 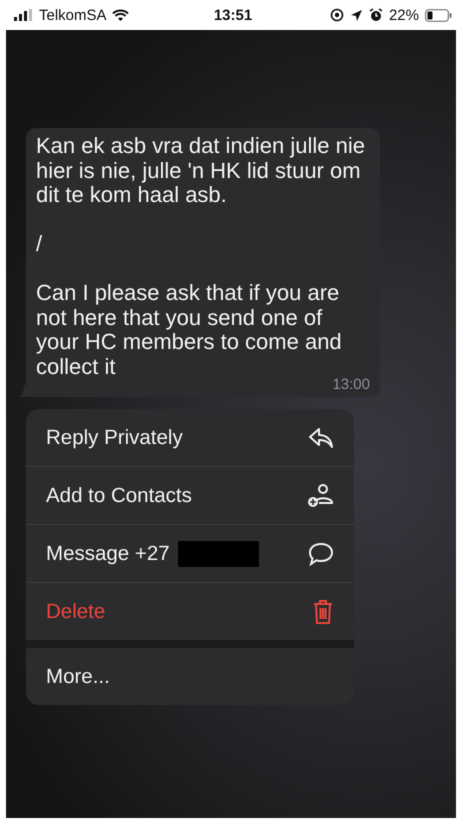 What do you see at coordinates (403, 15) in the screenshot?
I see `battery-percentage: 22%` at bounding box center [403, 15].